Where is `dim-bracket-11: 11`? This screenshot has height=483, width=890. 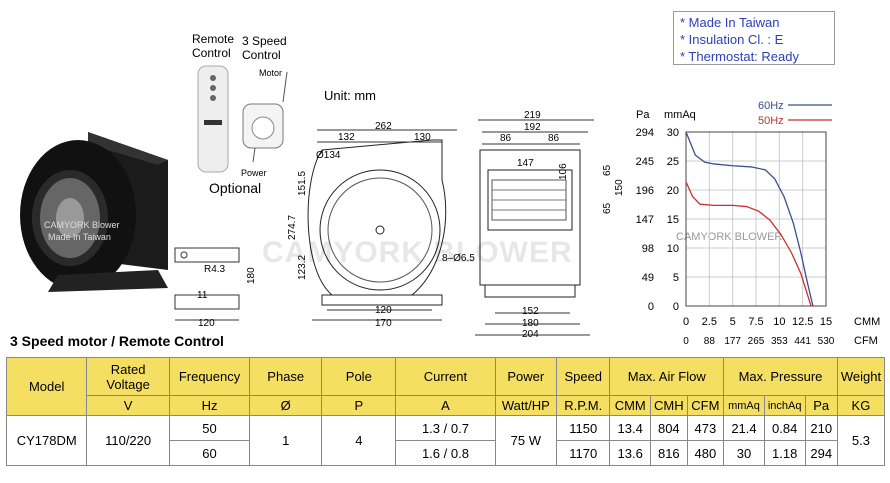
dim-bracket-11: 11 is located at coordinates (202, 295).